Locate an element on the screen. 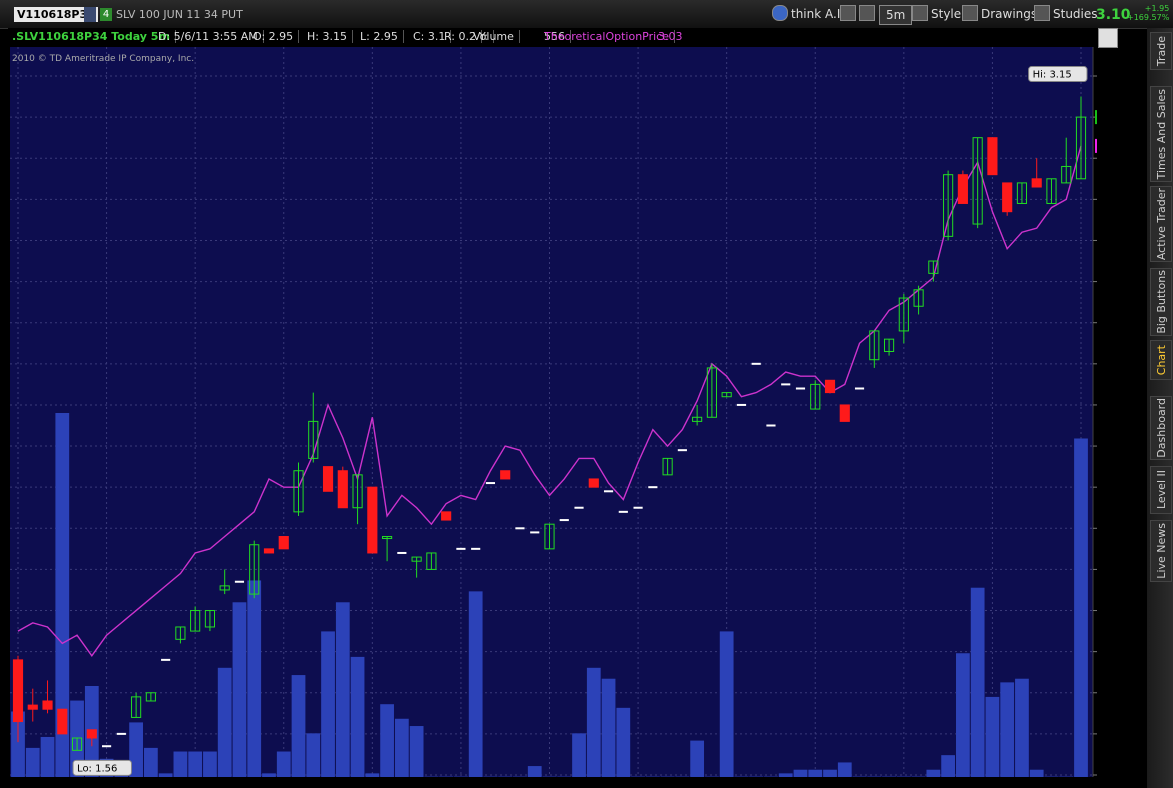 The height and width of the screenshot is (788, 1173). tab-level-ii-label: Level II is located at coordinates (1161, 490).